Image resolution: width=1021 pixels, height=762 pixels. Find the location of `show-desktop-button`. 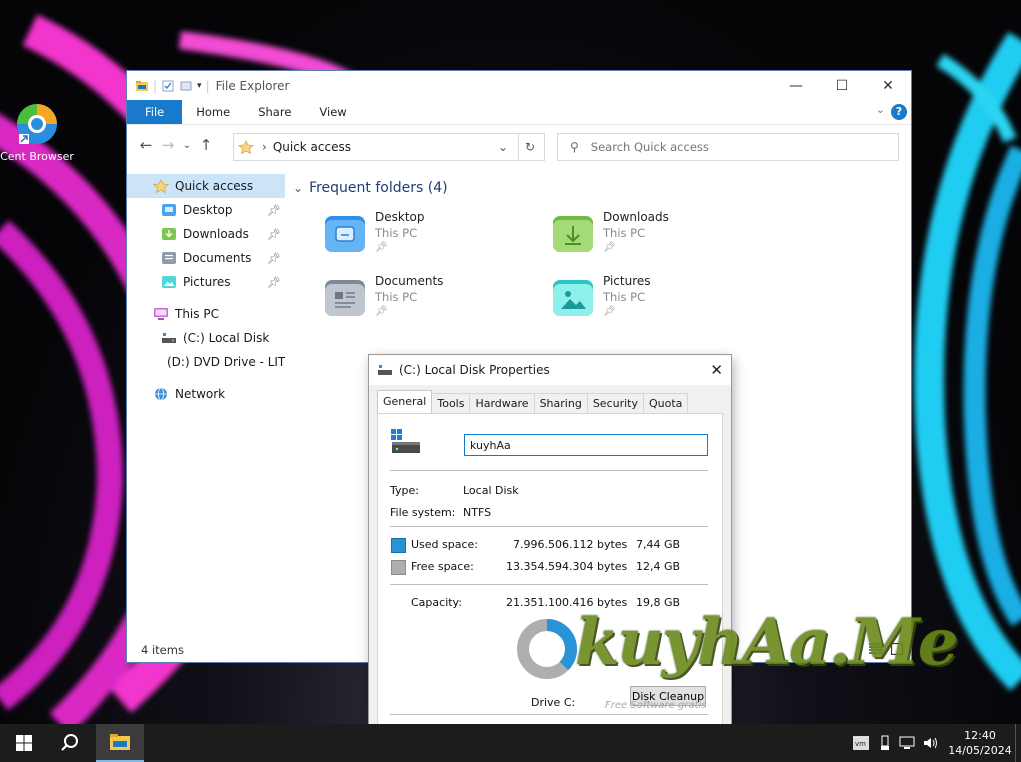

show-desktop-button is located at coordinates (1018, 743).